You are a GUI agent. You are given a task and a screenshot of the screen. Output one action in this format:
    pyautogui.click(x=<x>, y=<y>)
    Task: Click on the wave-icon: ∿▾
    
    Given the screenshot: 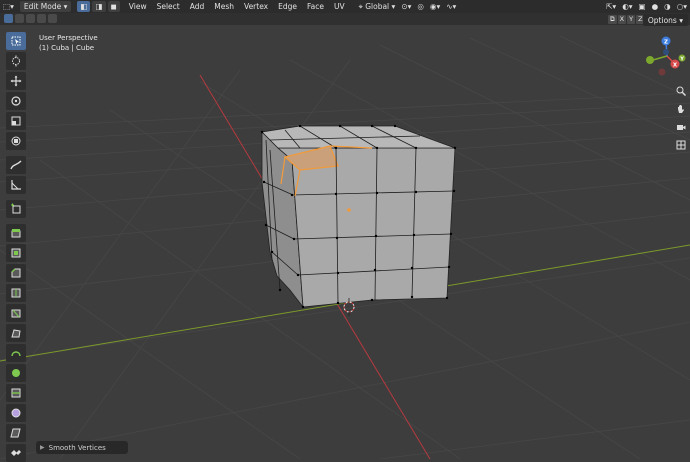 What is the action you would take?
    pyautogui.click(x=451, y=6)
    